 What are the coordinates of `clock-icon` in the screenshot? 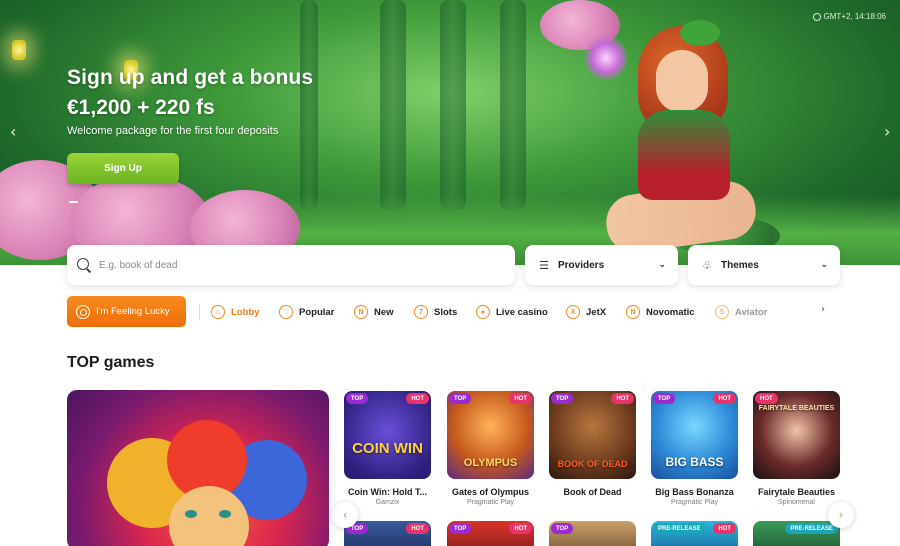 It's located at (816, 16).